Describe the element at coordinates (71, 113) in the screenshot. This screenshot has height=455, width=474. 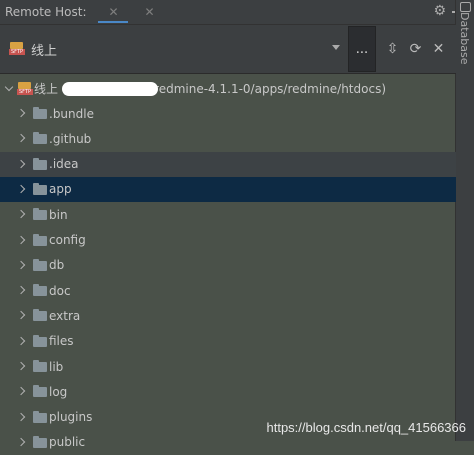
I see `tree-folder-label: .bundle` at that location.